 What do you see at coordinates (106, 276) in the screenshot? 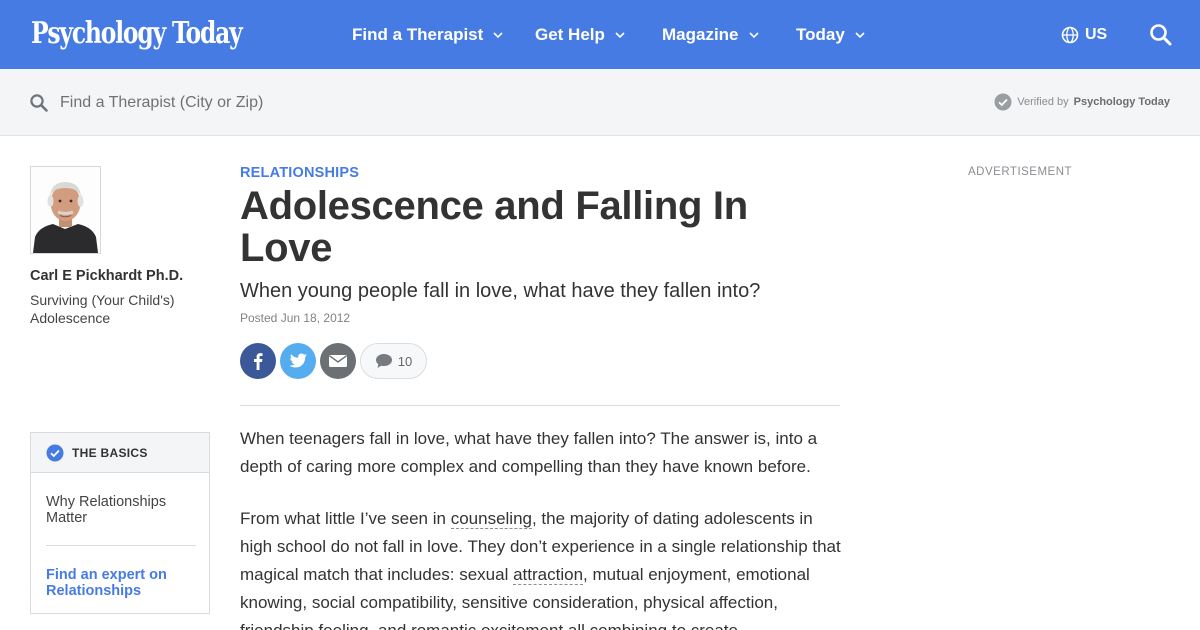
I see `author-name: Carl E Pickhardt Ph.D.` at bounding box center [106, 276].